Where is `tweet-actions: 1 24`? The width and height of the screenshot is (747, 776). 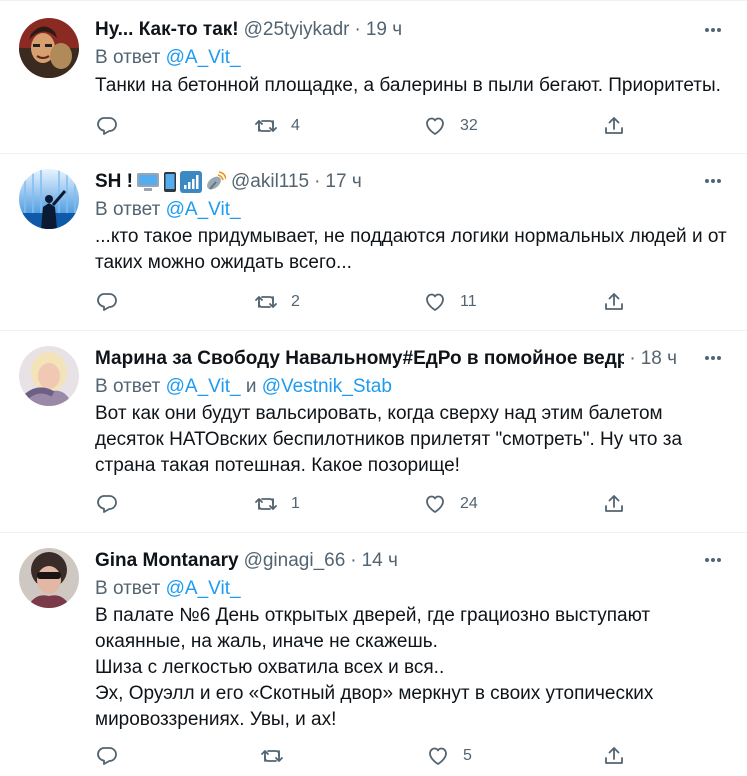 tweet-actions: 1 24 is located at coordinates (365, 504).